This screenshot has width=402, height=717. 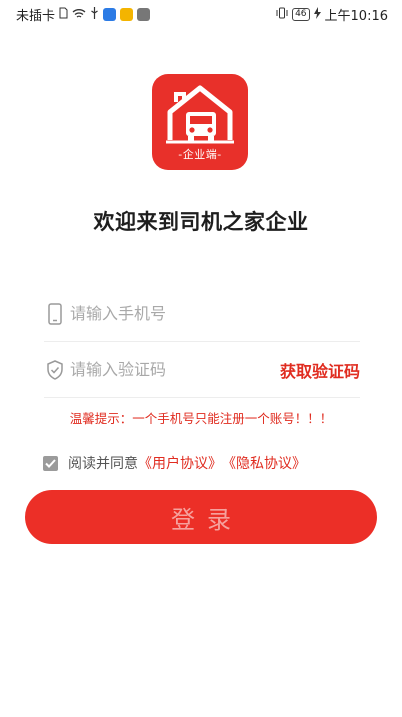 What do you see at coordinates (55, 314) in the screenshot?
I see `phone-icon` at bounding box center [55, 314].